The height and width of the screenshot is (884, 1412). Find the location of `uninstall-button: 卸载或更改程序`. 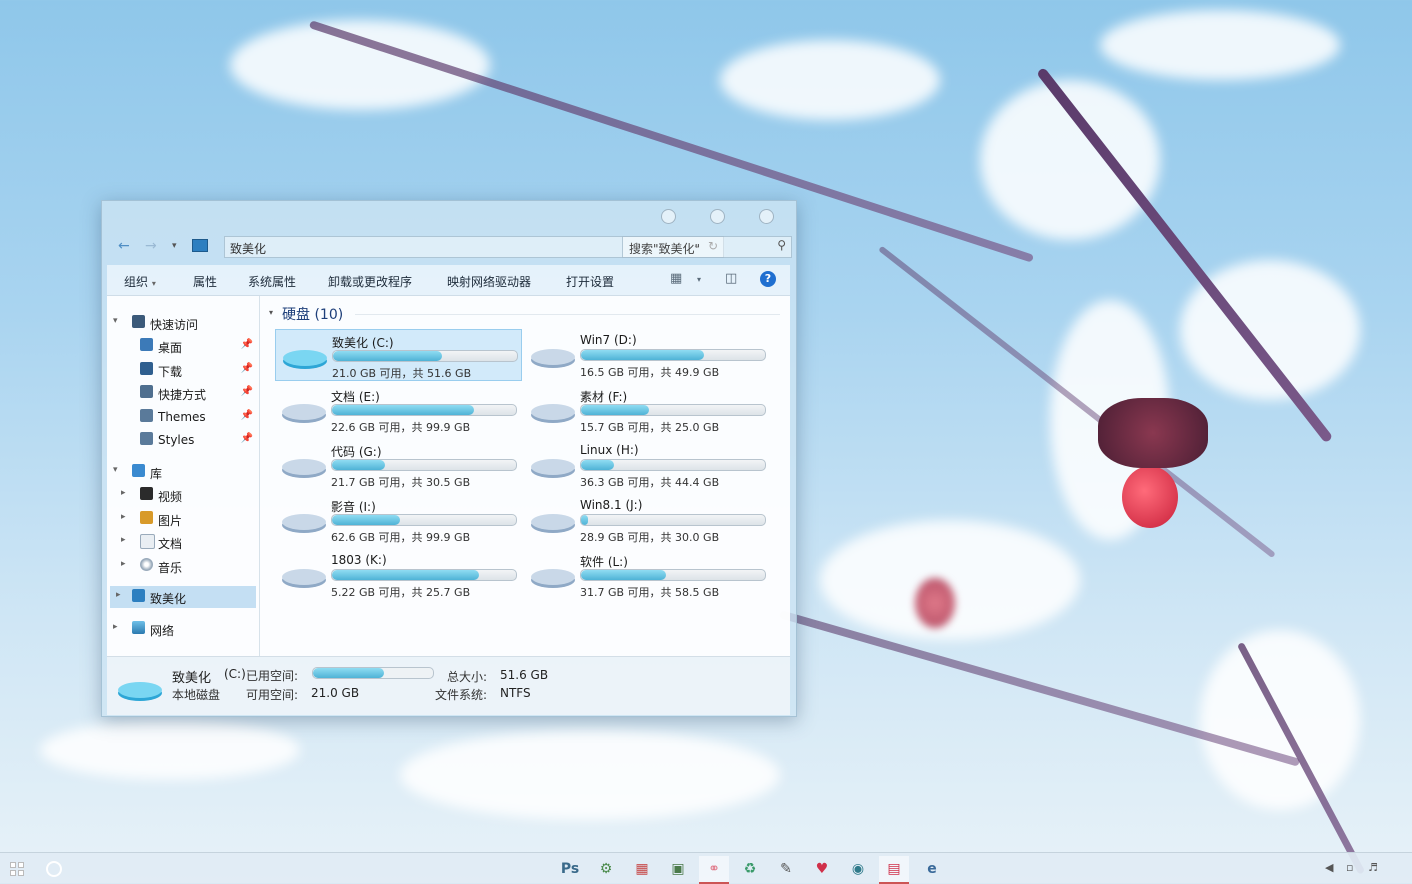

uninstall-button: 卸载或更改程序 is located at coordinates (370, 281).